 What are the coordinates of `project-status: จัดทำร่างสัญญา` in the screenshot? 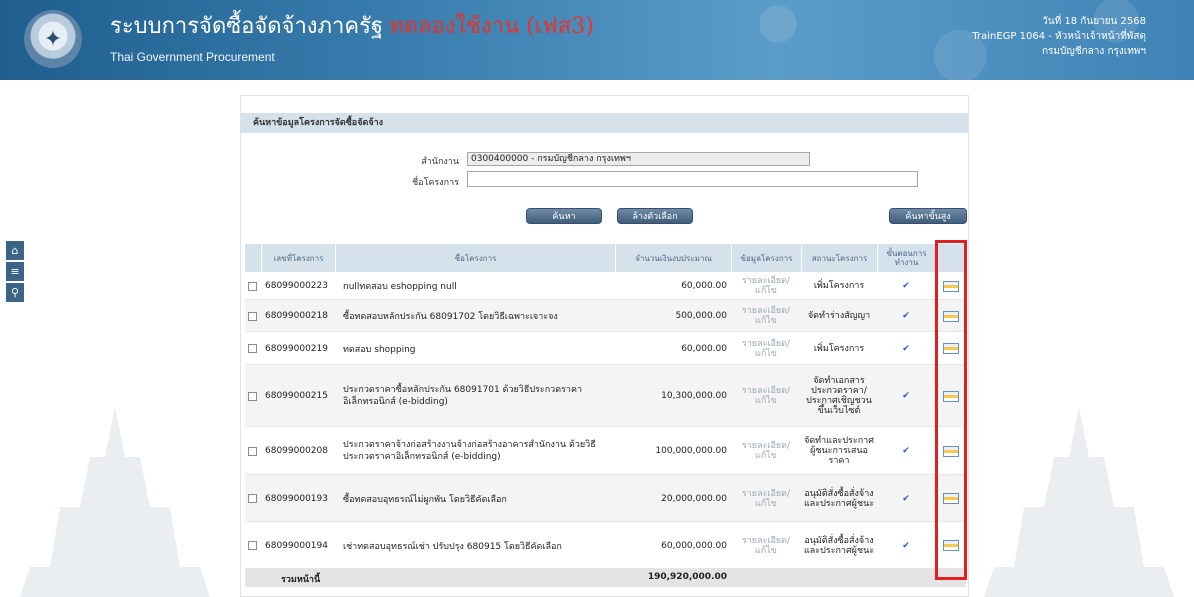 It's located at (839, 316).